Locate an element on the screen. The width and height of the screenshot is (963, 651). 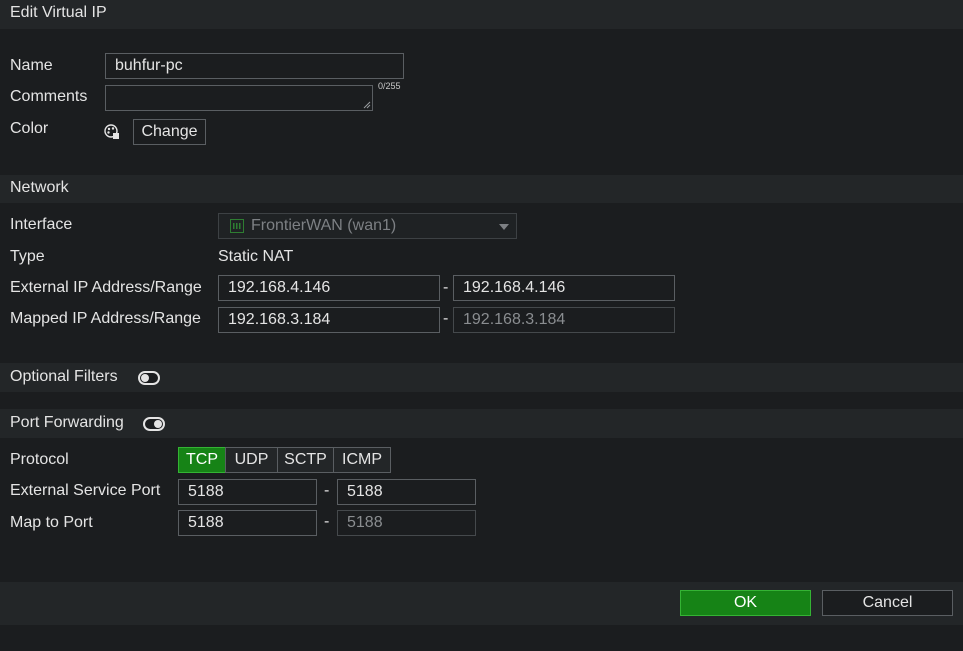
mapped-ip-label: Mapped IP Address/Range is located at coordinates (105, 318).